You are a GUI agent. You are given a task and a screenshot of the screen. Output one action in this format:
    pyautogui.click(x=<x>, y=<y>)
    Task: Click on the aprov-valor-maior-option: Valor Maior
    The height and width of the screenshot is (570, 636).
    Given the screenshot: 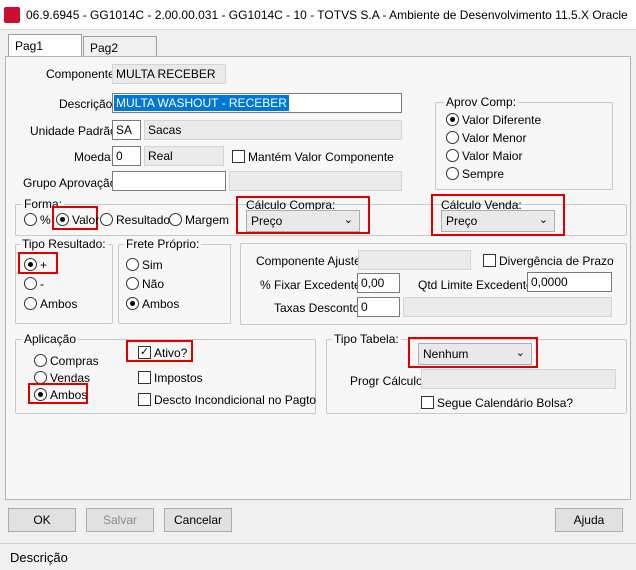 What is the action you would take?
    pyautogui.click(x=484, y=155)
    